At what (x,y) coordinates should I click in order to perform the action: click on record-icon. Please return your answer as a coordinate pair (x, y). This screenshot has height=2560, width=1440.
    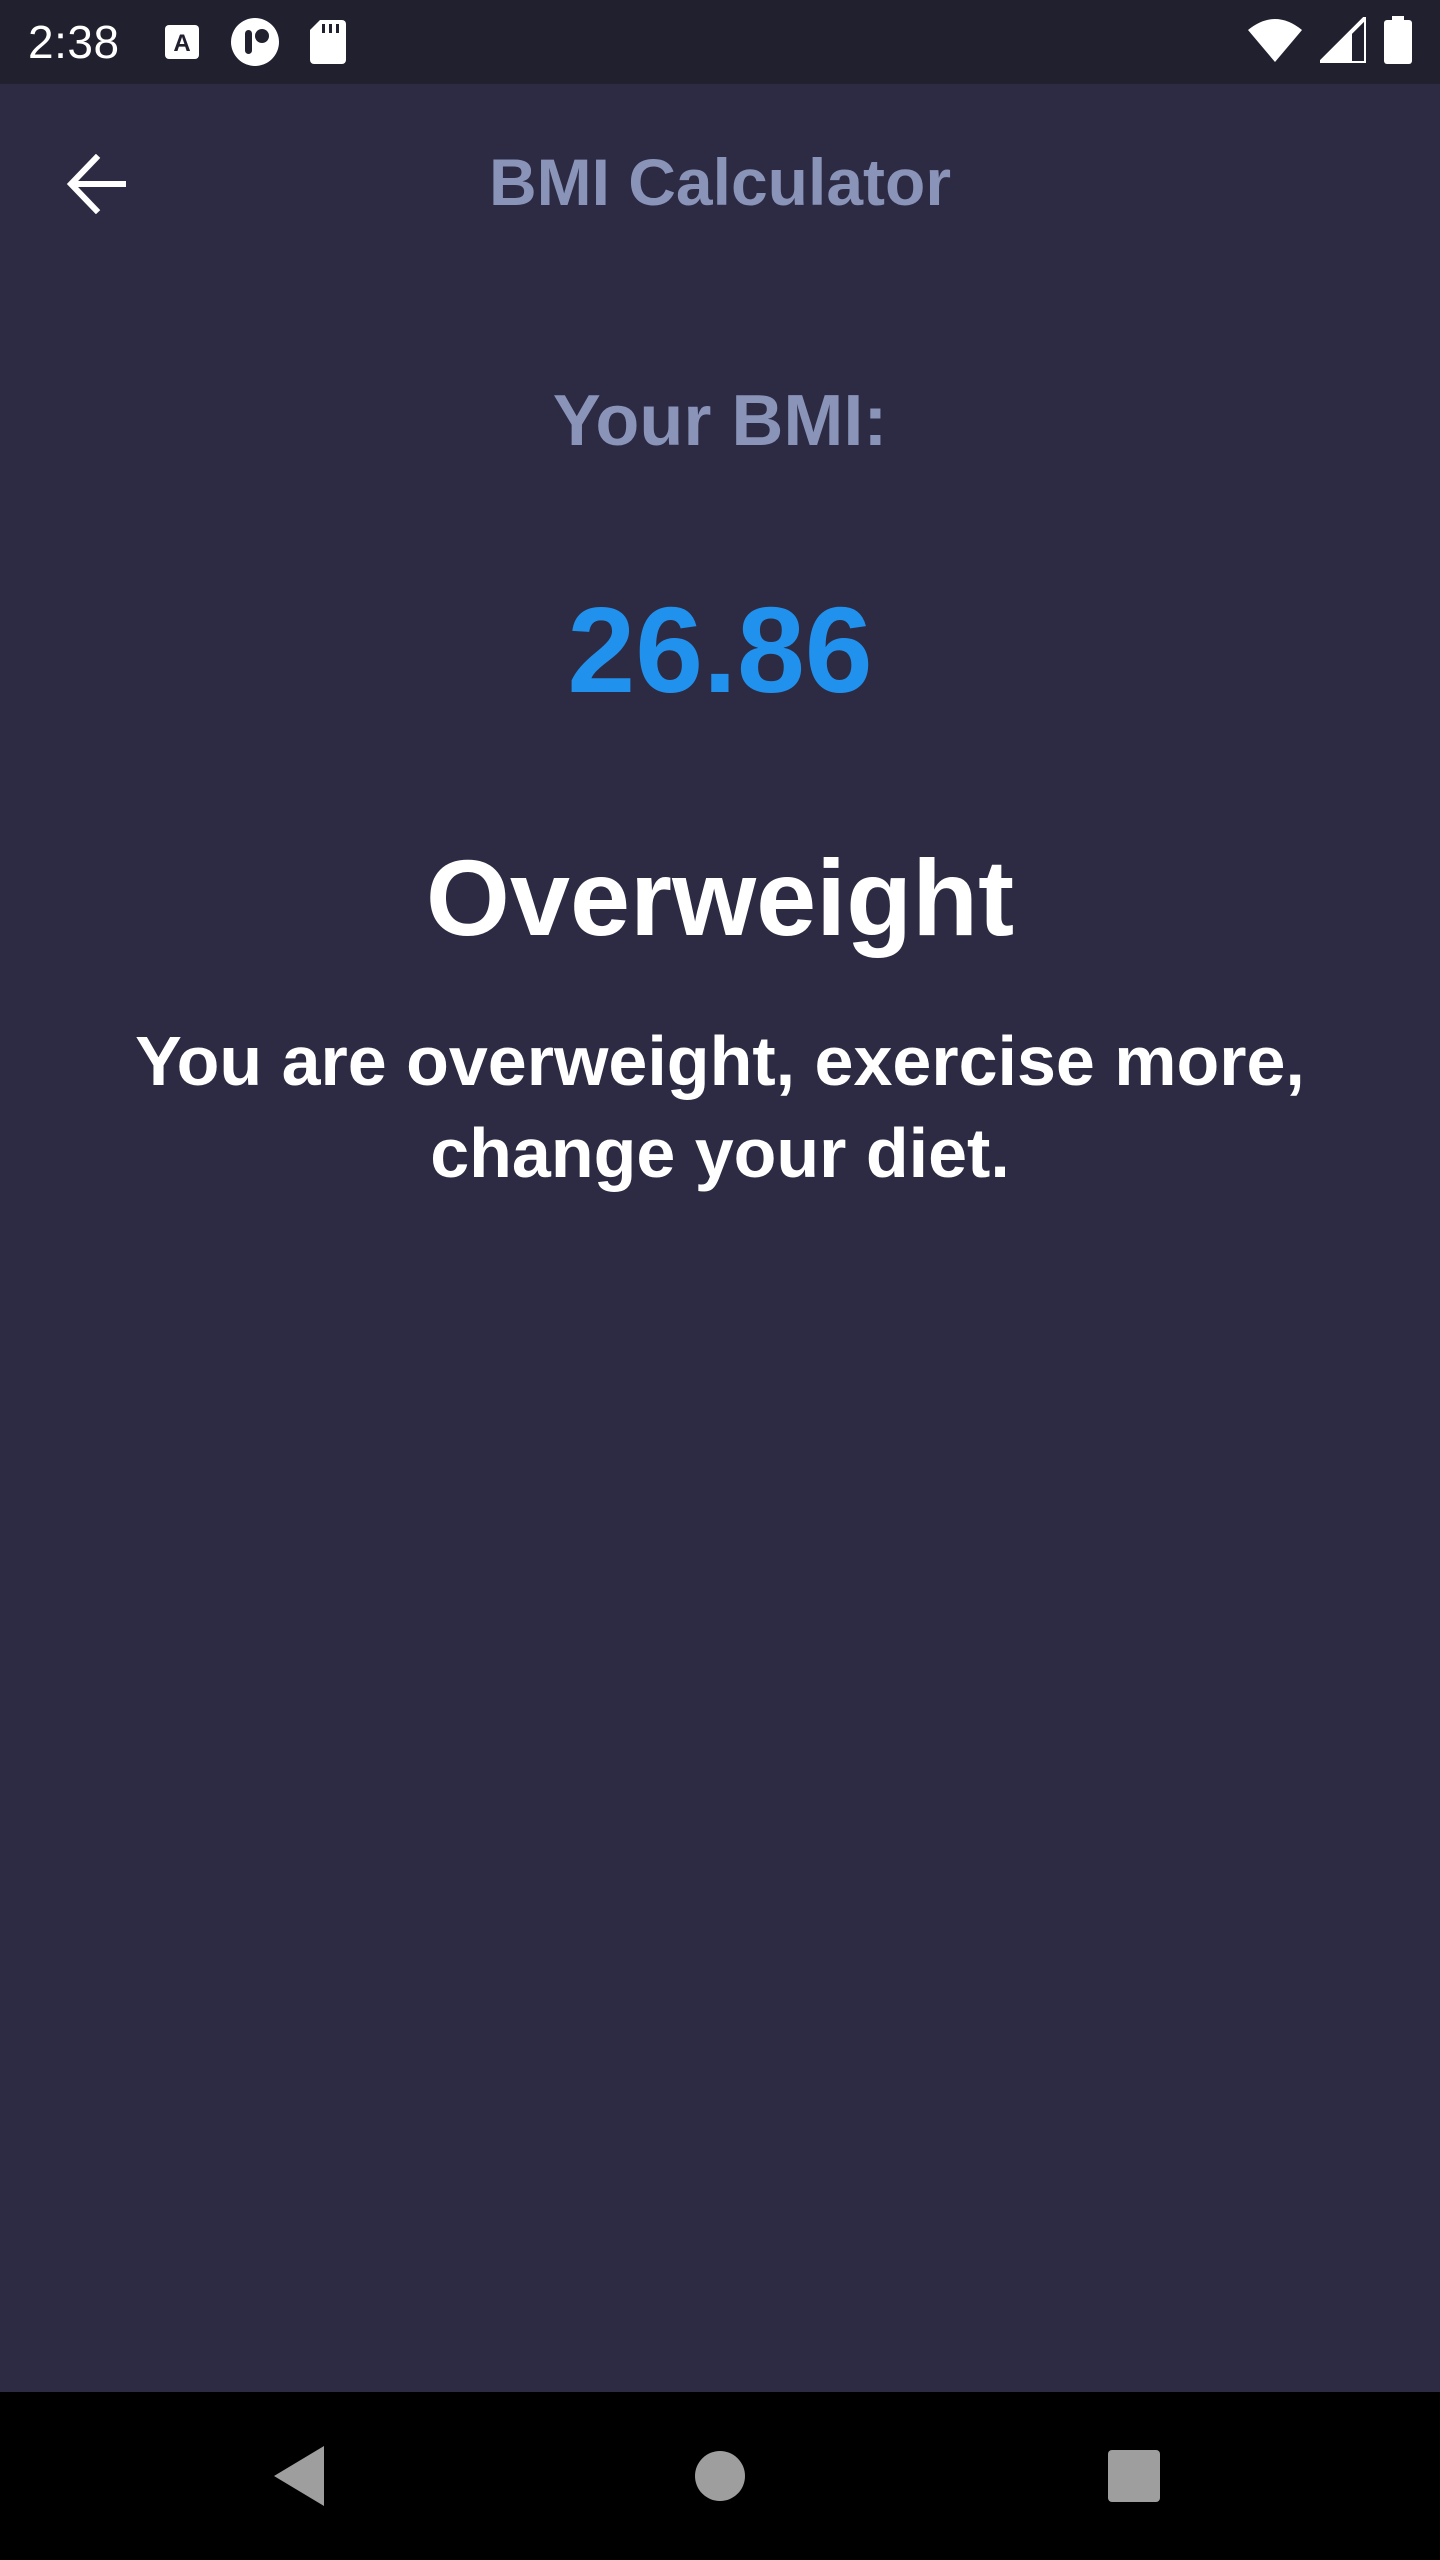
    Looking at the image, I should click on (255, 42).